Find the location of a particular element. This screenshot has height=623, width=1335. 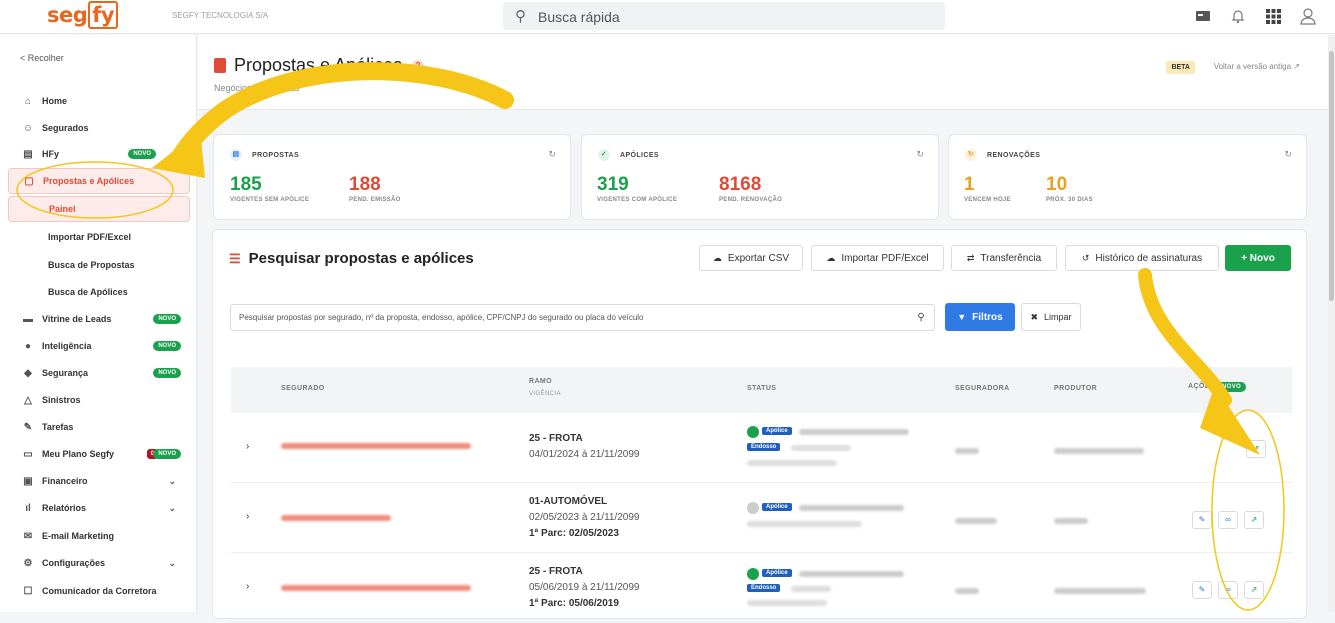

sidebar-subitem-painel: Painel is located at coordinates (99, 209).